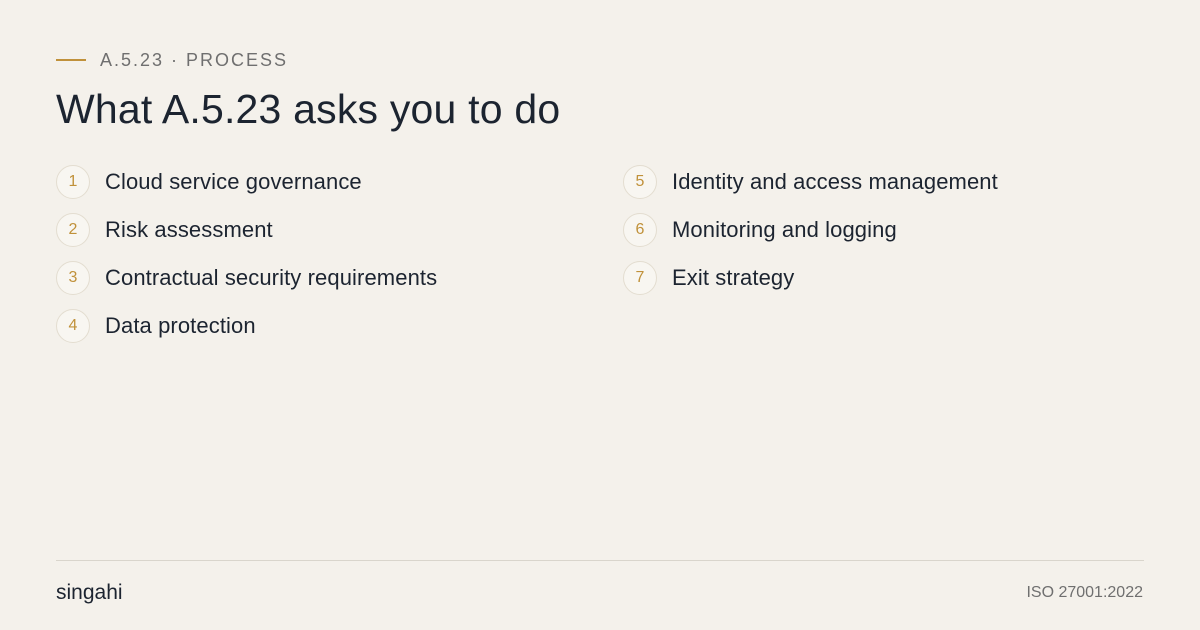  I want to click on step-label: Exit strategy, so click(733, 277).